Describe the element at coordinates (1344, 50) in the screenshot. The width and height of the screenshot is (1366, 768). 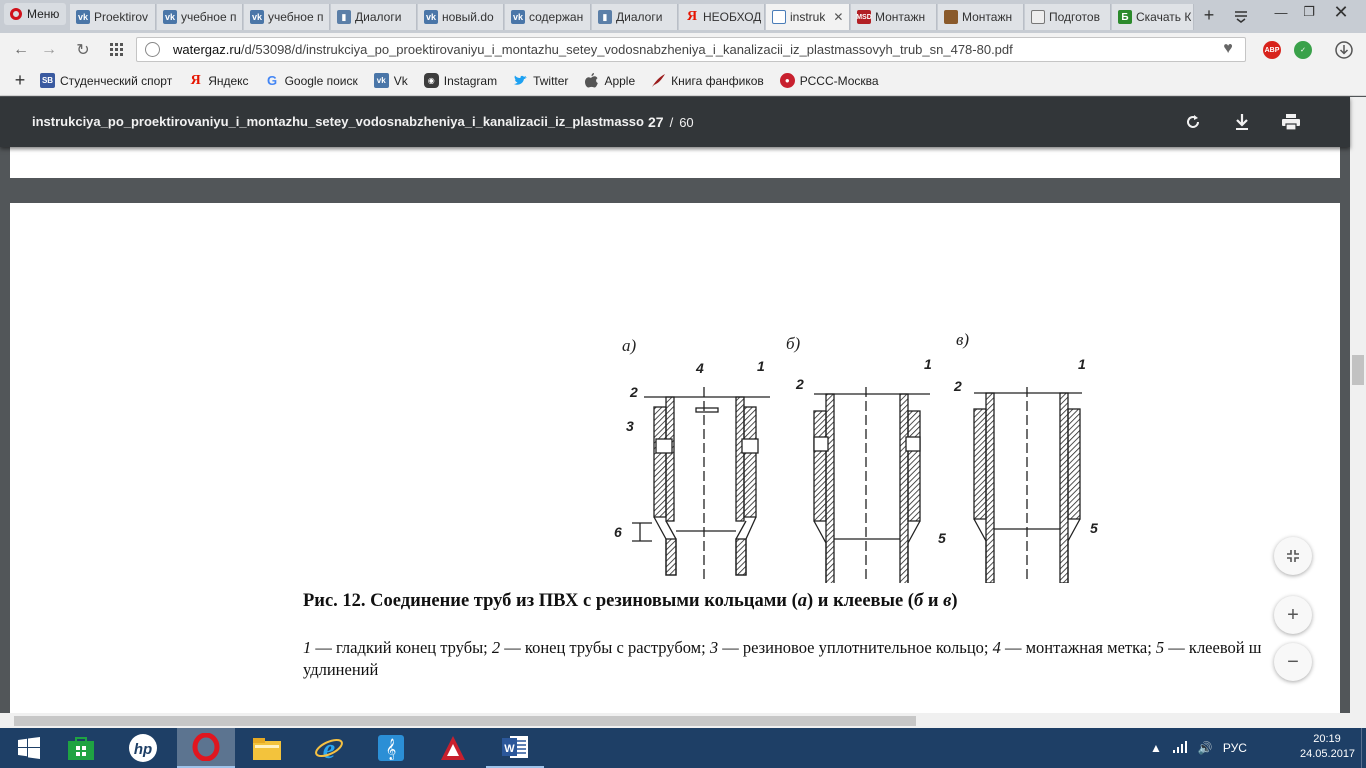
I see `download-icon` at that location.